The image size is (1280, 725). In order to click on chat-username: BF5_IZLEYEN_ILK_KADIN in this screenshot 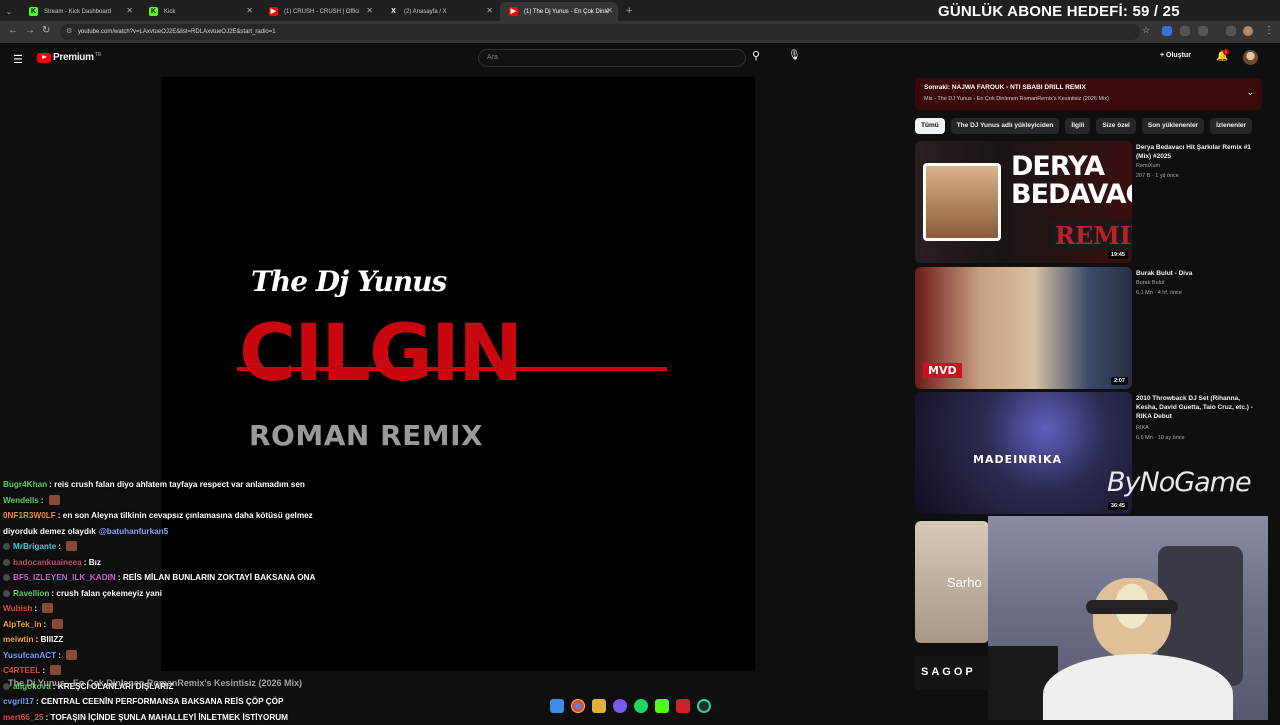, I will do `click(64, 577)`.